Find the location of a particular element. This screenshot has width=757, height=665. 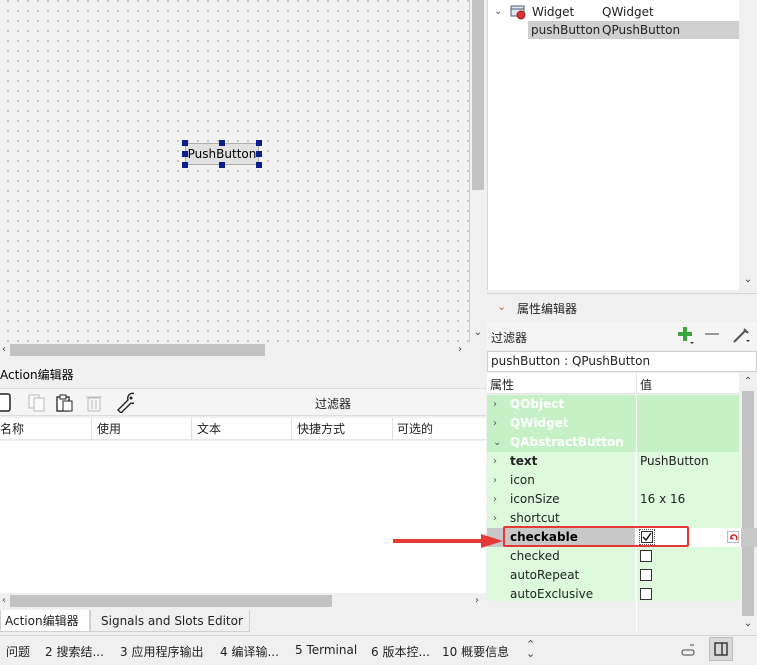

column-divider is located at coordinates (636, 383).